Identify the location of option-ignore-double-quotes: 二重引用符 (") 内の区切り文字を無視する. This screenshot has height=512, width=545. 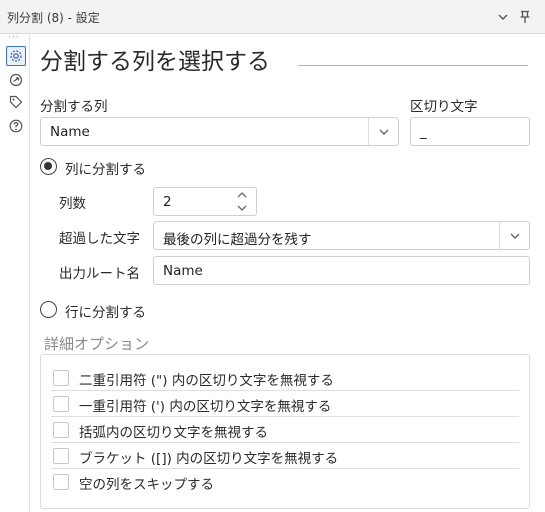
(285, 378).